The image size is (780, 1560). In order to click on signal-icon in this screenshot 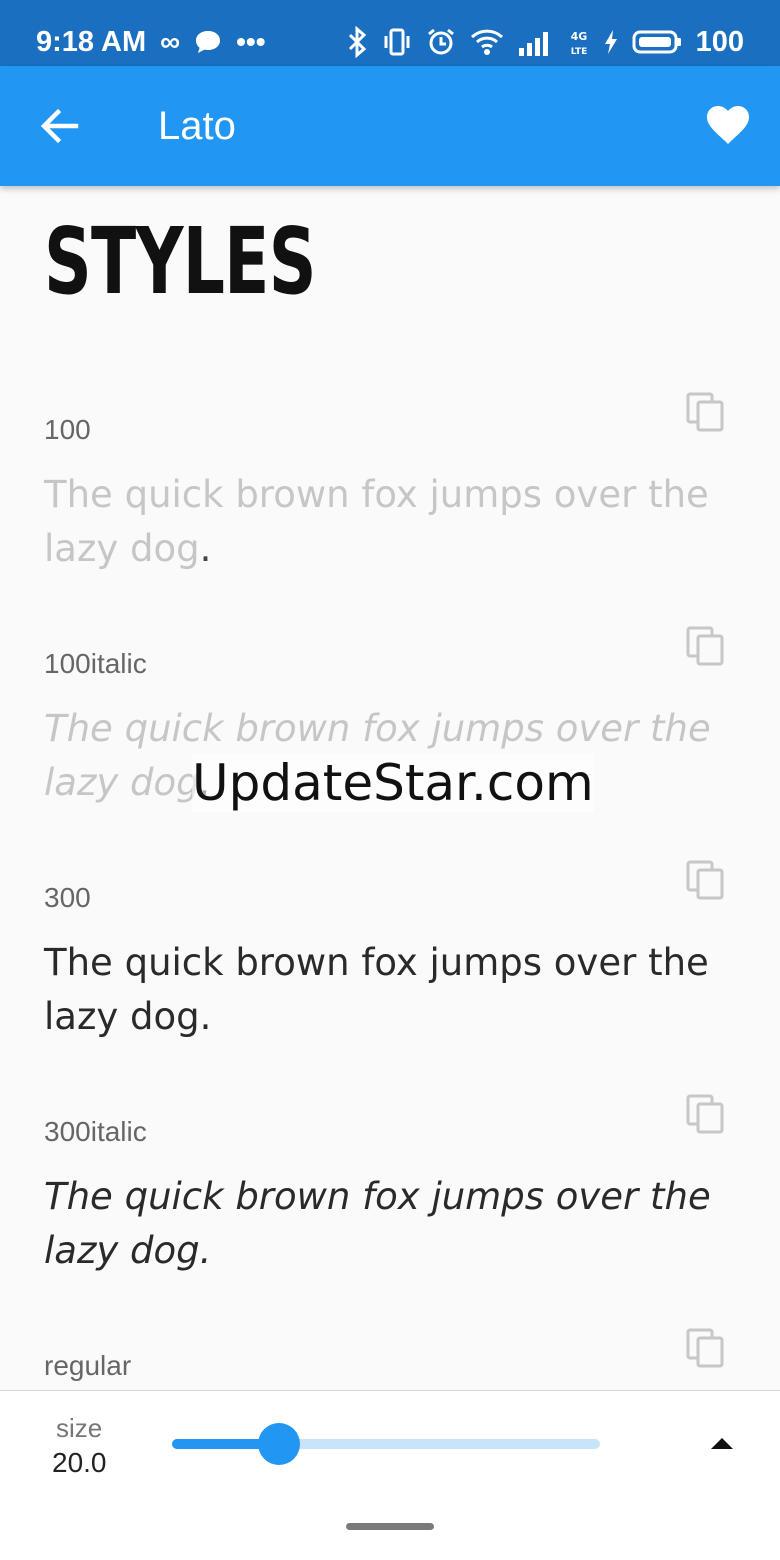, I will do `click(536, 42)`.